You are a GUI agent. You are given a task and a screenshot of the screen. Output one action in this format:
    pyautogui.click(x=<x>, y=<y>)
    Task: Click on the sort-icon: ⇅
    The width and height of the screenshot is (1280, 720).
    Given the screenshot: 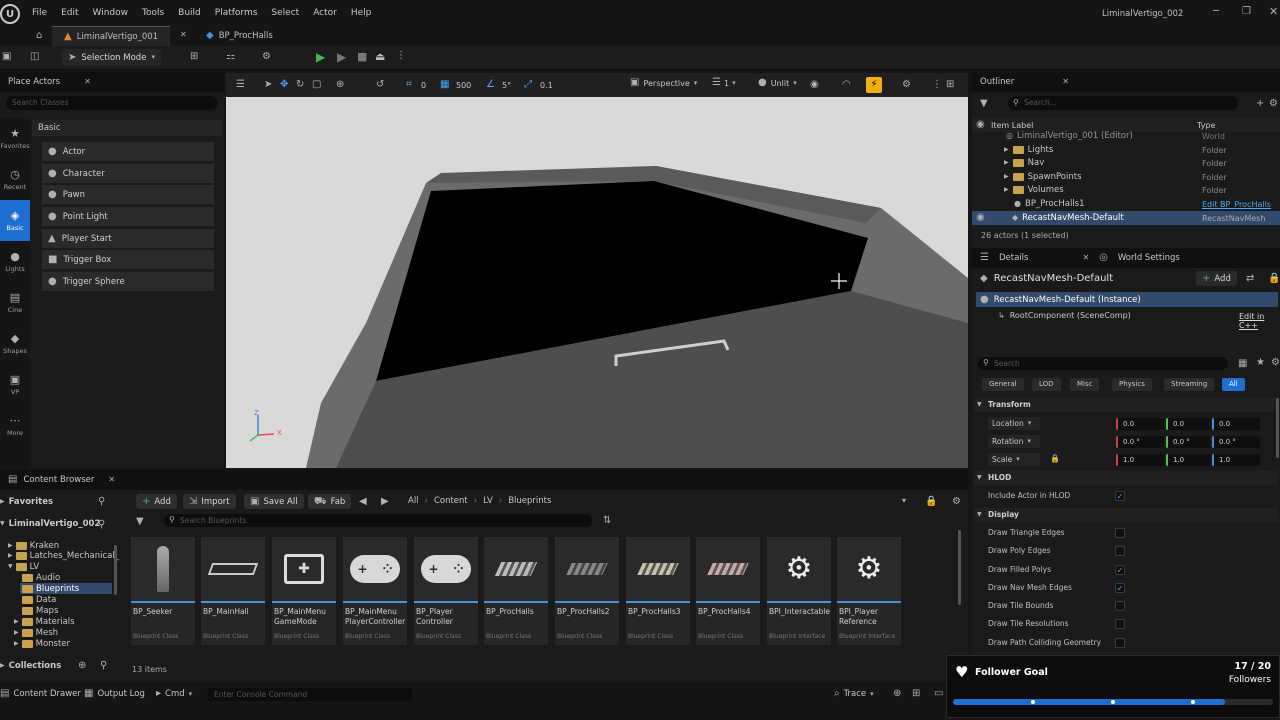 What is the action you would take?
    pyautogui.click(x=607, y=521)
    